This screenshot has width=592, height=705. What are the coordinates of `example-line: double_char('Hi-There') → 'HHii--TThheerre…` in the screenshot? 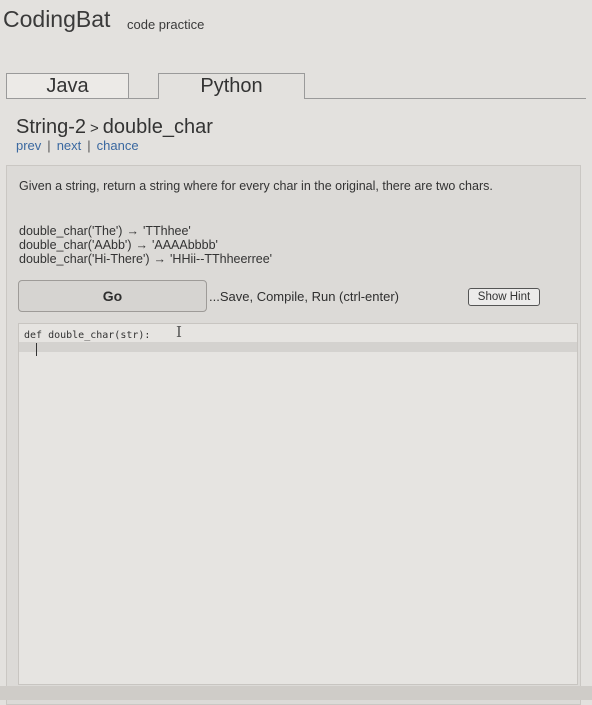 It's located at (145, 259).